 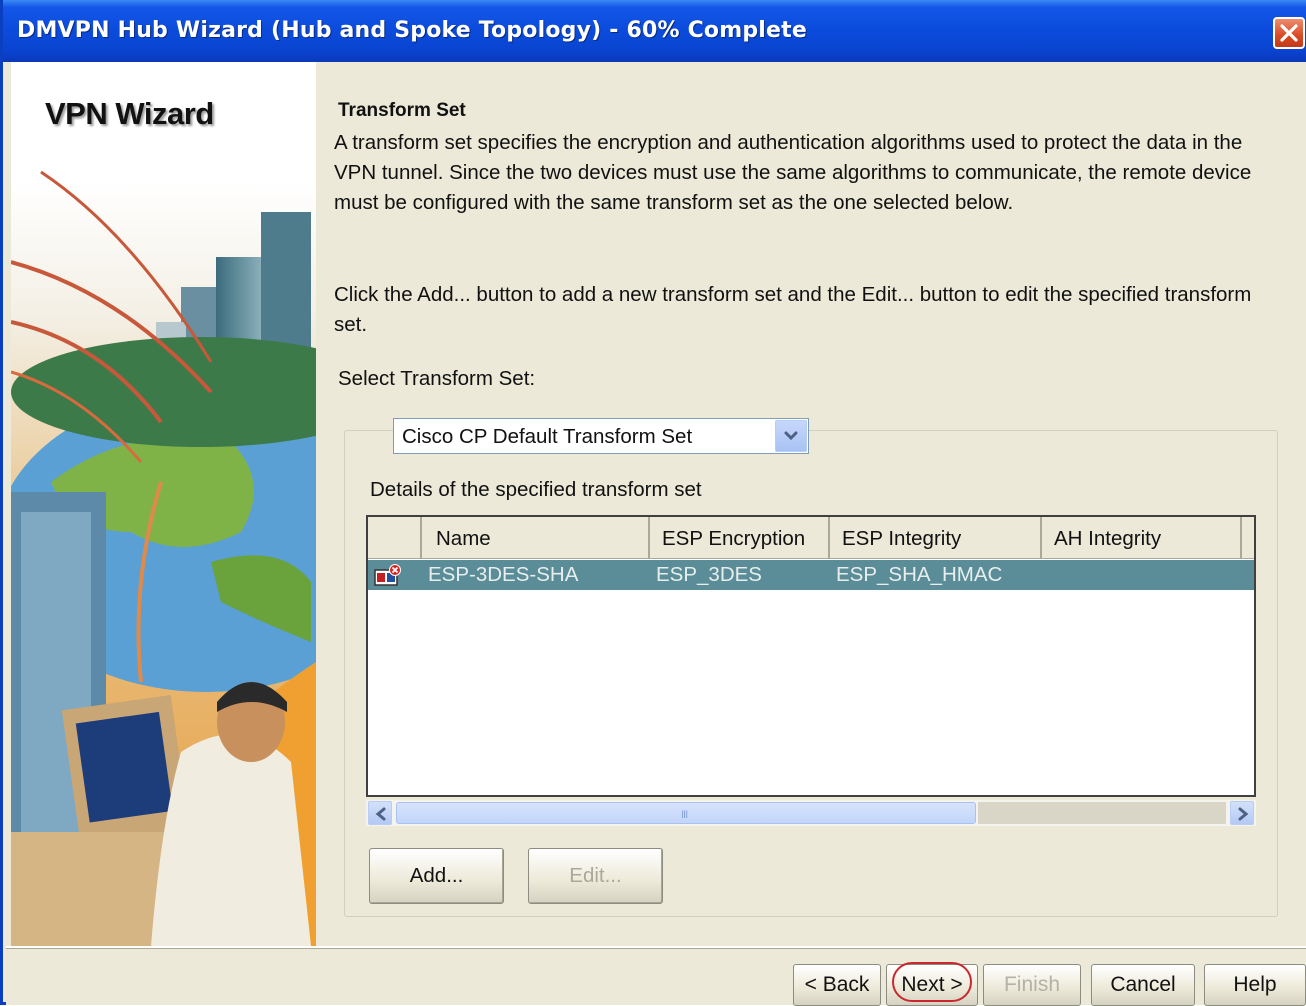 What do you see at coordinates (1102, 813) in the screenshot?
I see `scroll-track` at bounding box center [1102, 813].